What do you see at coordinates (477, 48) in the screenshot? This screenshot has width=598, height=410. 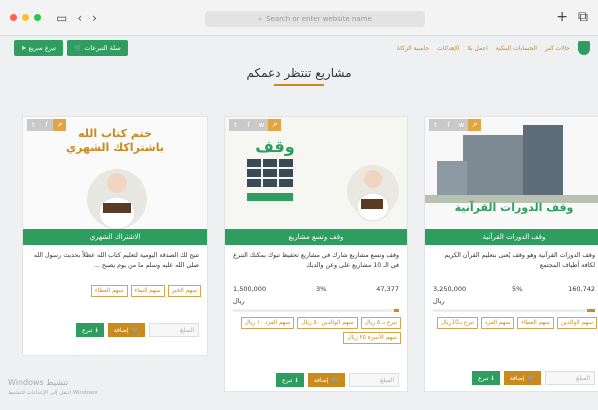 I see `nav-link-work: اعمل بلا` at bounding box center [477, 48].